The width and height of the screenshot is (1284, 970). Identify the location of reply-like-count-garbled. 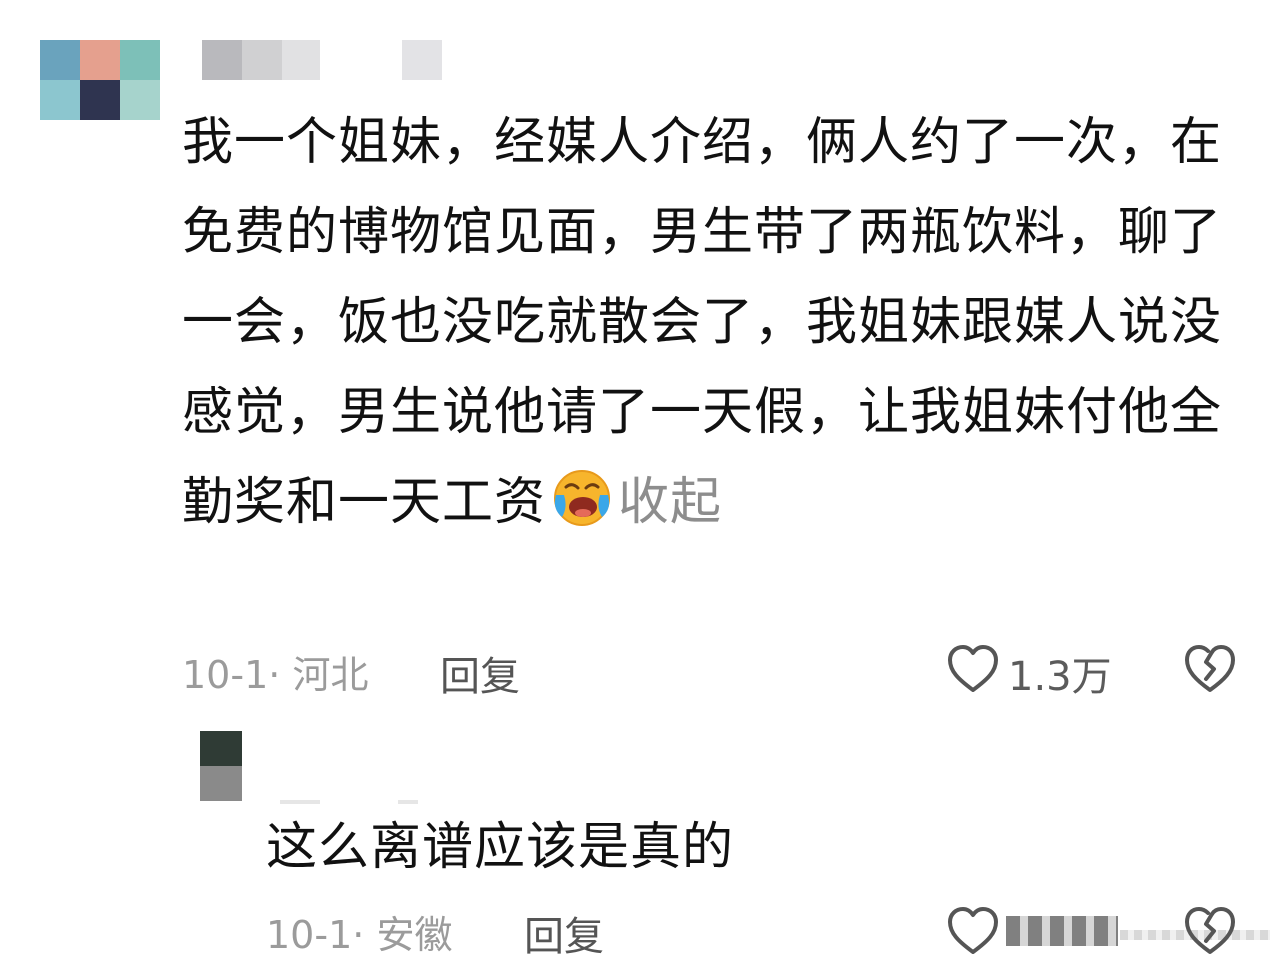
(1062, 931).